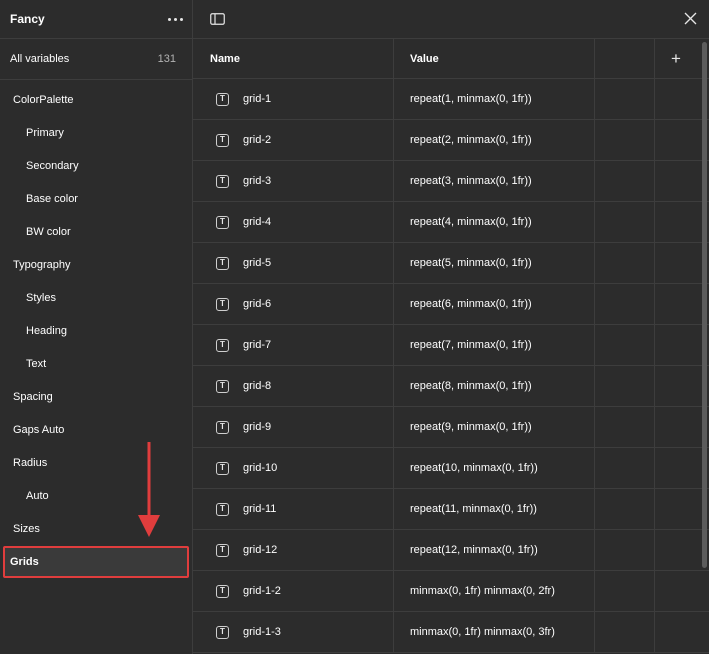 The image size is (709, 654). What do you see at coordinates (494, 345) in the screenshot?
I see `variable-value-cell: repeat(7, minmax(0, 1fr))` at bounding box center [494, 345].